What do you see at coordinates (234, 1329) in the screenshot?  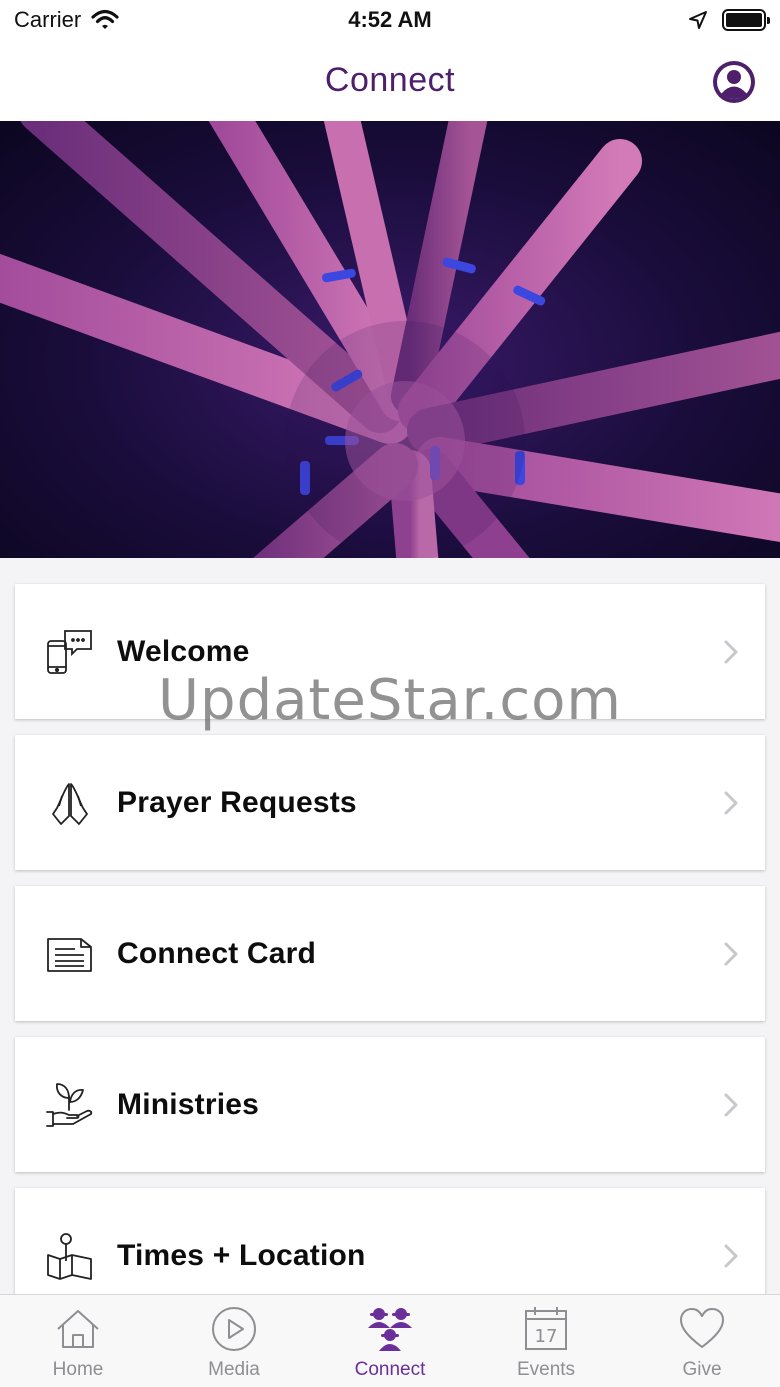 I see `play-circle-icon` at bounding box center [234, 1329].